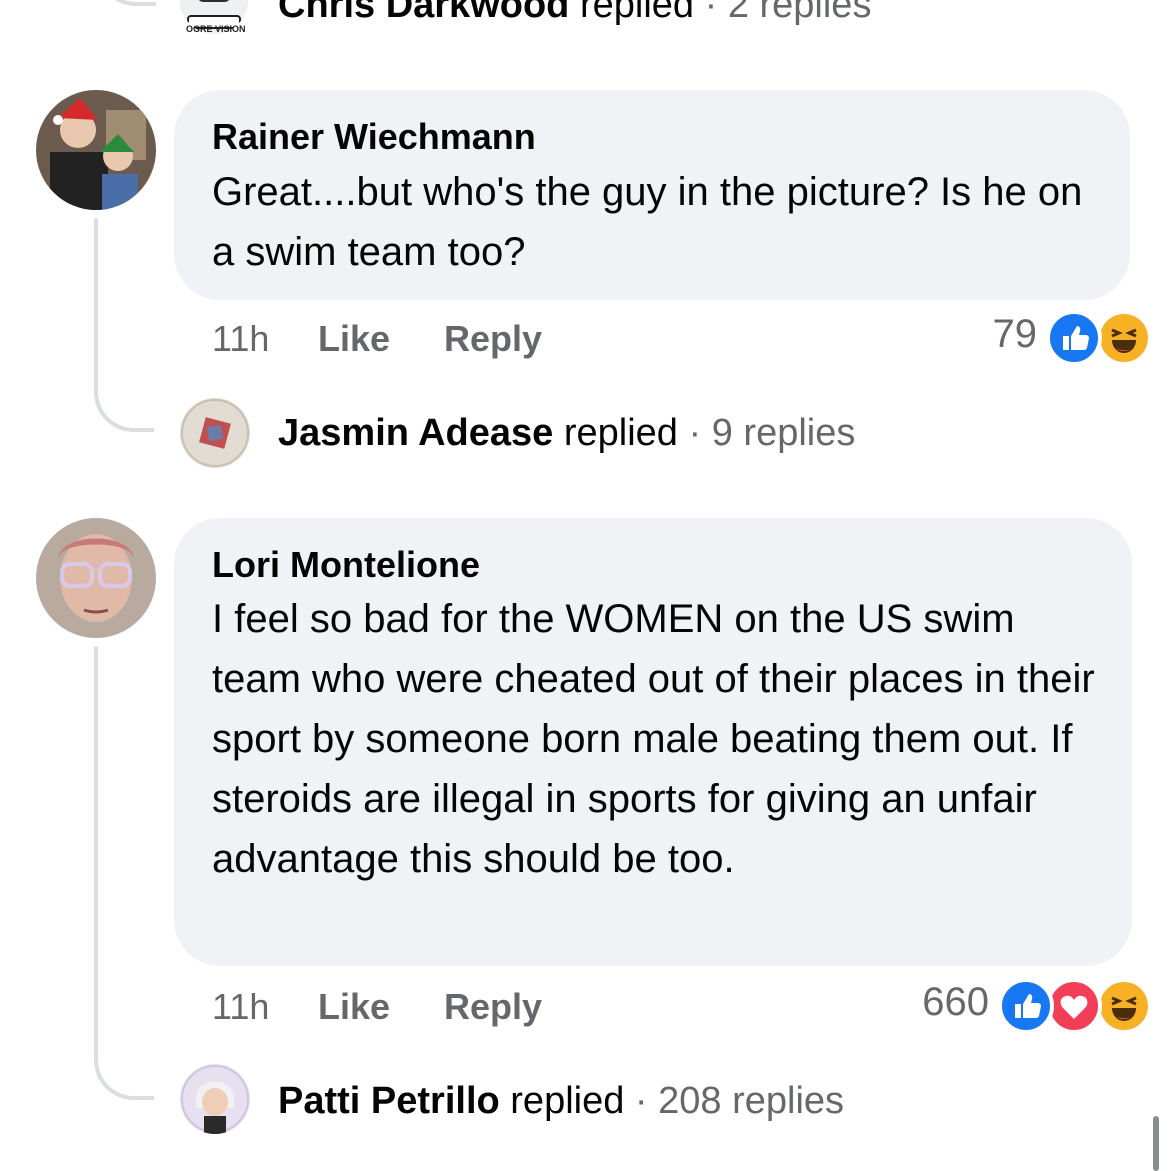  I want to click on reply-summary-chris: Chris Darkwood replied · 2 replies, so click(574, 13).